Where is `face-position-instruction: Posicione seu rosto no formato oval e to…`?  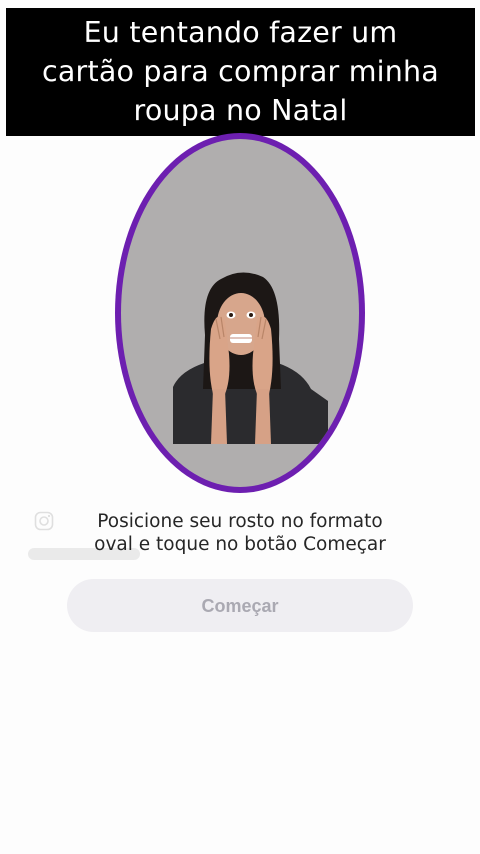 face-position-instruction: Posicione seu rosto no formato oval e to… is located at coordinates (240, 533).